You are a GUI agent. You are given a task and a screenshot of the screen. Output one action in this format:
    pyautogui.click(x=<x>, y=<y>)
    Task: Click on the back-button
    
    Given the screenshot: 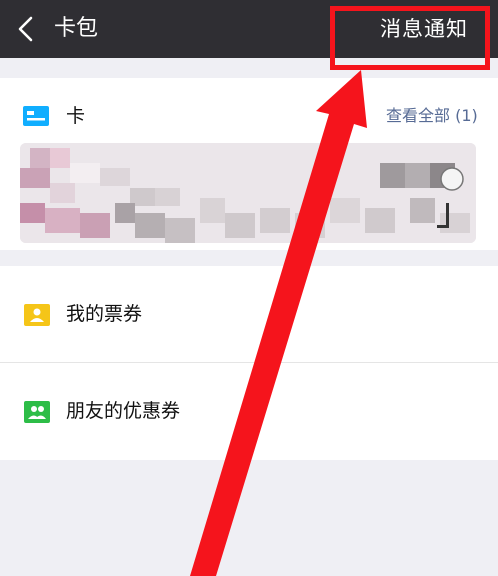 What is the action you would take?
    pyautogui.click(x=27, y=29)
    